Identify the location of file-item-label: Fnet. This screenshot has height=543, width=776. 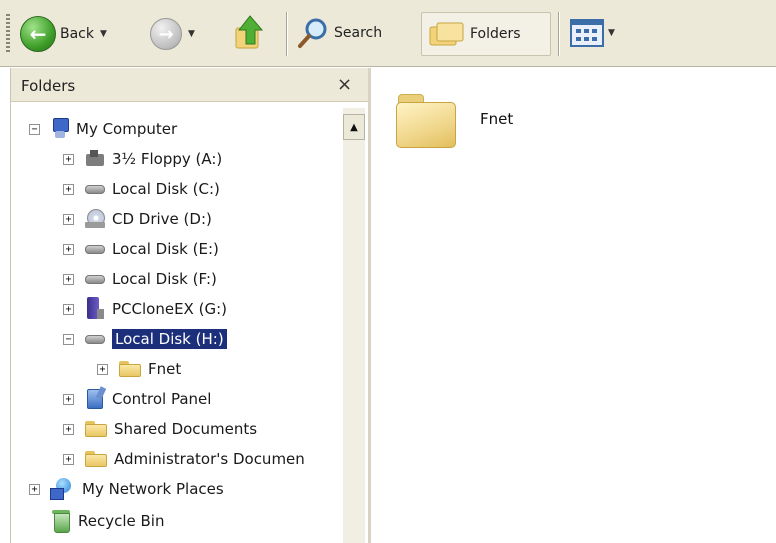
(496, 119).